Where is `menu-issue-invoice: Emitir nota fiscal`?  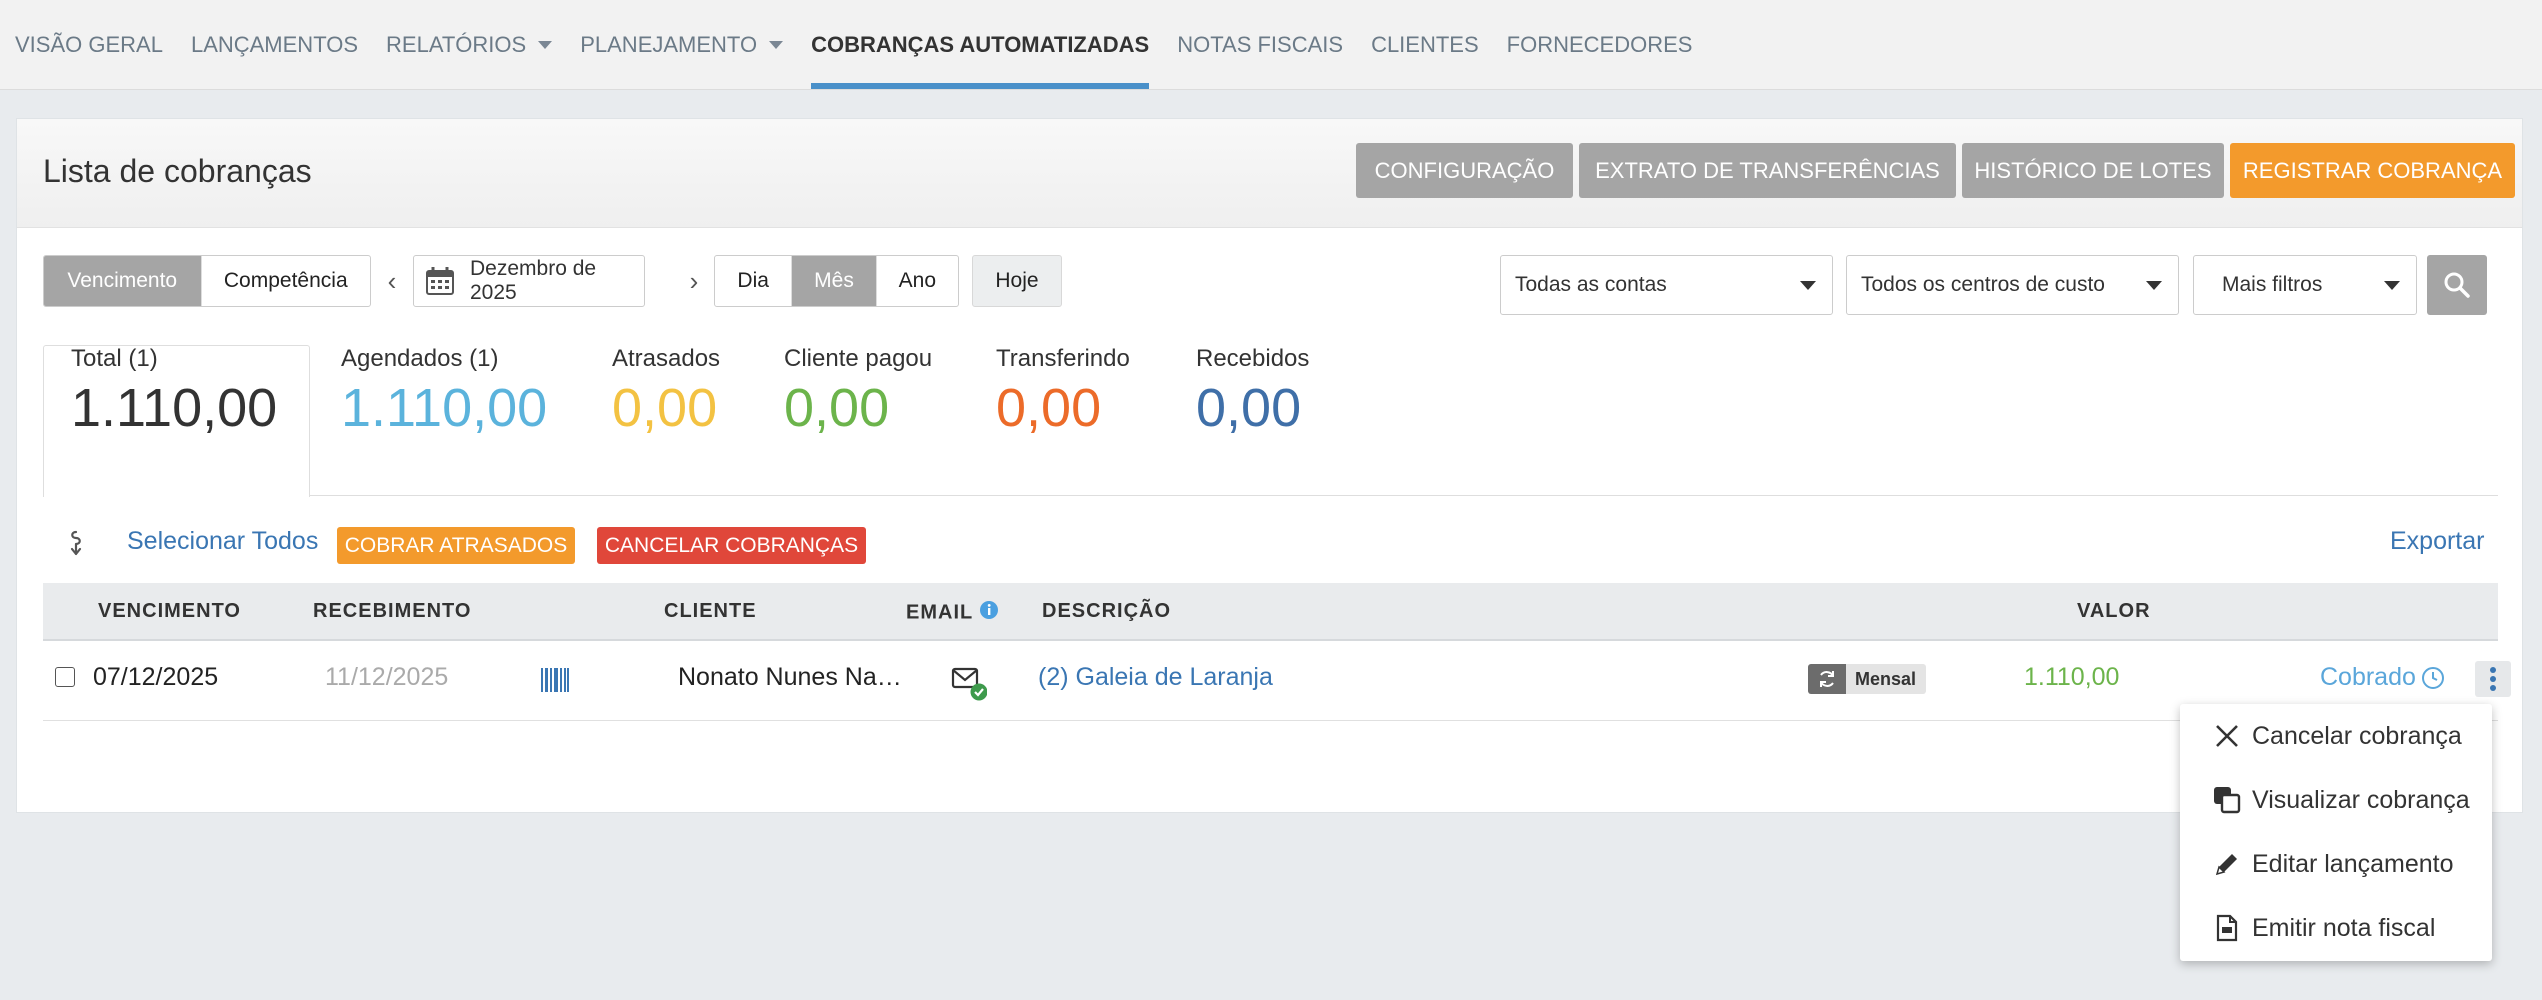
menu-issue-invoice: Emitir nota fiscal is located at coordinates (2336, 928).